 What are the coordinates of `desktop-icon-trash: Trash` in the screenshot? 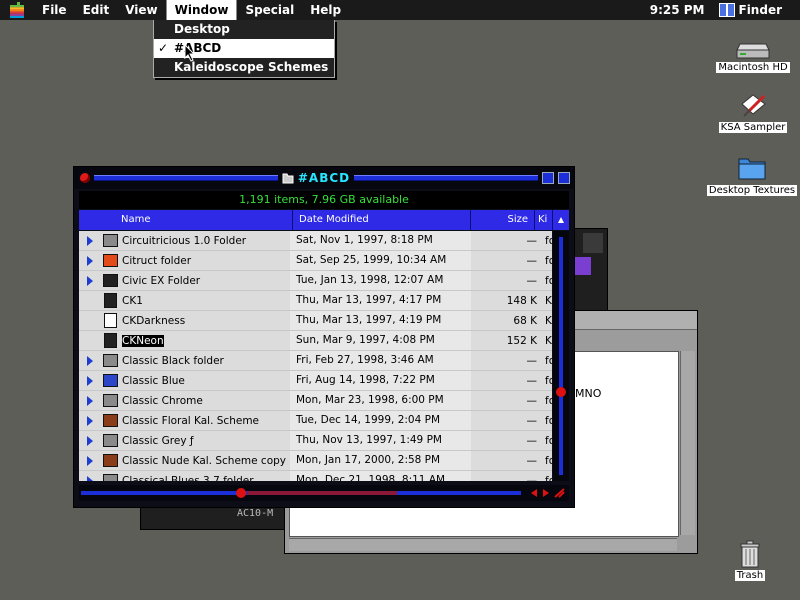 It's located at (750, 560).